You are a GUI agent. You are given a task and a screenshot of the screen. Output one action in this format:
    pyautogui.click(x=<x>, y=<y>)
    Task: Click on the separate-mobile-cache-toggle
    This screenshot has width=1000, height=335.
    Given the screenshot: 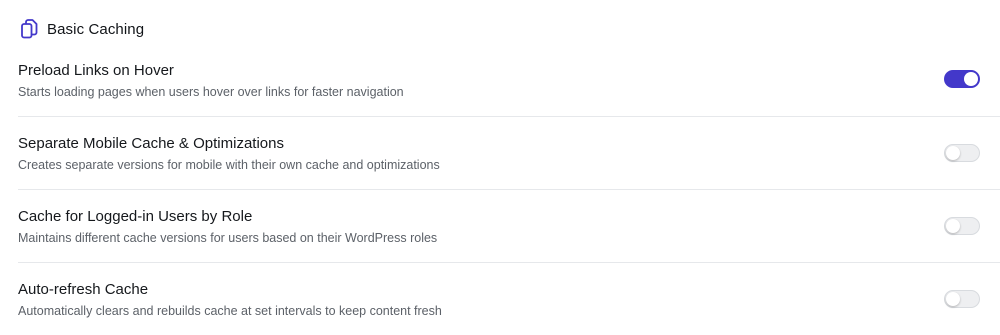 What is the action you would take?
    pyautogui.click(x=962, y=153)
    